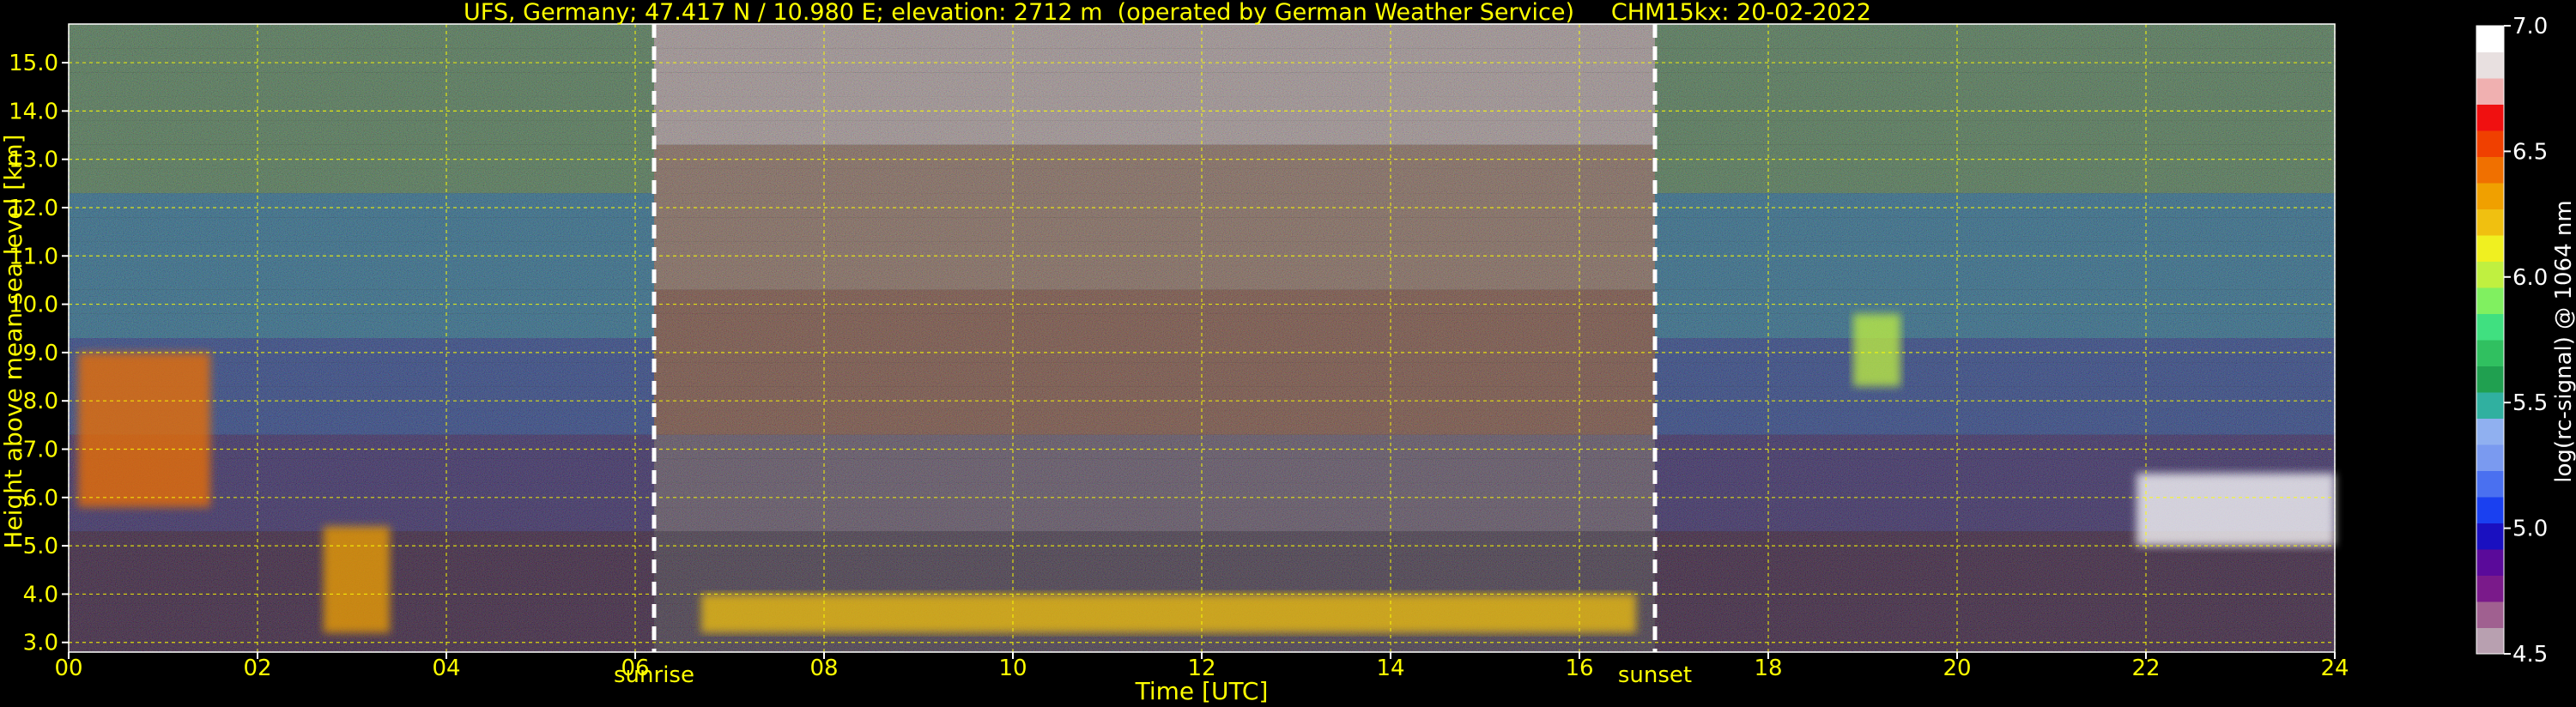 The height and width of the screenshot is (707, 2576). I want to click on y-tick-label: 4.0, so click(40, 594).